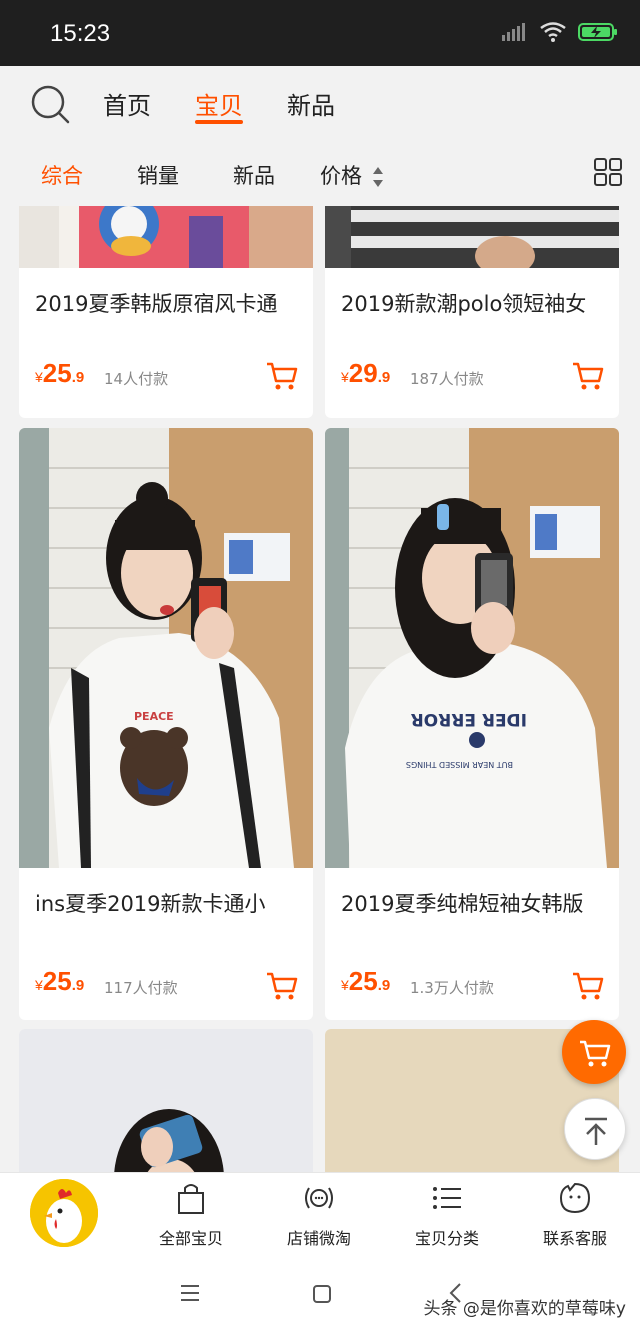  Describe the element at coordinates (553, 32) in the screenshot. I see `wifi-icon` at that location.